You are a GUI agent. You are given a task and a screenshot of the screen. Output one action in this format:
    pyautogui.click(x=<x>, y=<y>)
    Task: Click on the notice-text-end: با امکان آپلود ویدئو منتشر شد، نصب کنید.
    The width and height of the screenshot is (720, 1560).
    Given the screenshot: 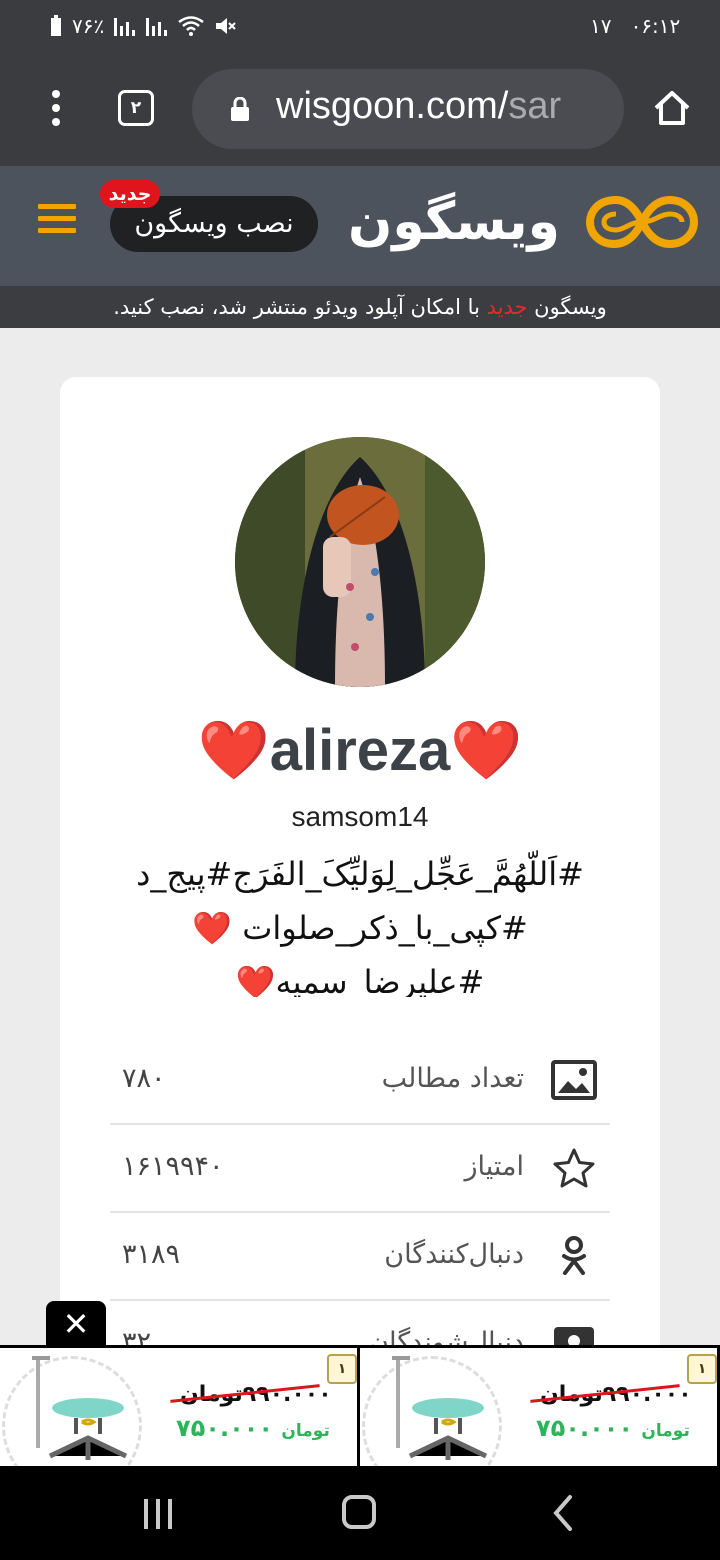 What is the action you would take?
    pyautogui.click(x=300, y=307)
    